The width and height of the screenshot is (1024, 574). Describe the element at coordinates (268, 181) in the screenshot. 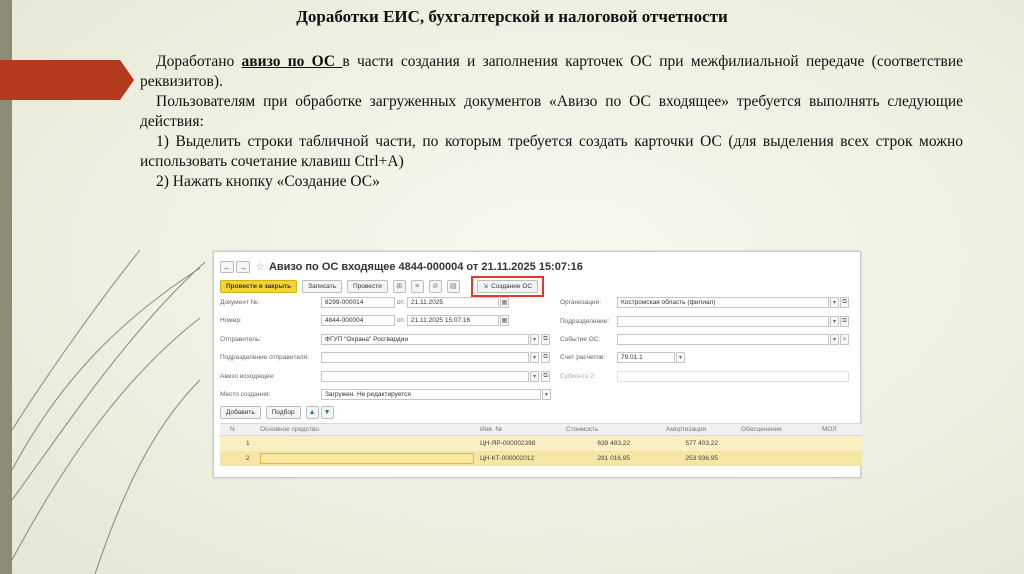

I see `paragraph-4: 2) Нажать кнопку «Создание ОС»` at that location.